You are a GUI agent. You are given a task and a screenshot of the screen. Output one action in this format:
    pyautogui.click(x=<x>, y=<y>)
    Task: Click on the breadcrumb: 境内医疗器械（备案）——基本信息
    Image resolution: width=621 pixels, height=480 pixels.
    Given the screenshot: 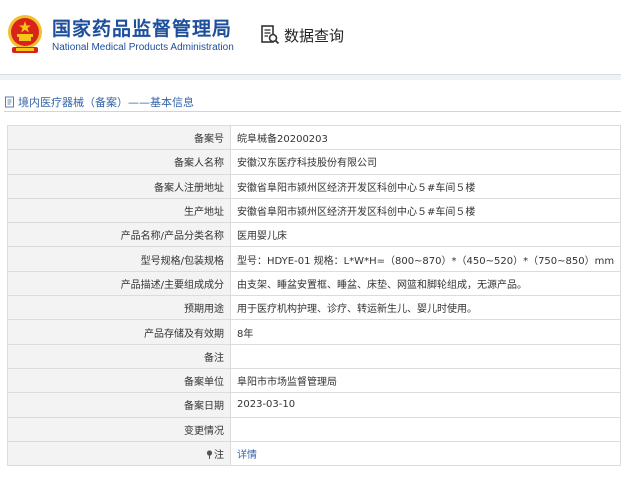 What is the action you would take?
    pyautogui.click(x=99, y=102)
    